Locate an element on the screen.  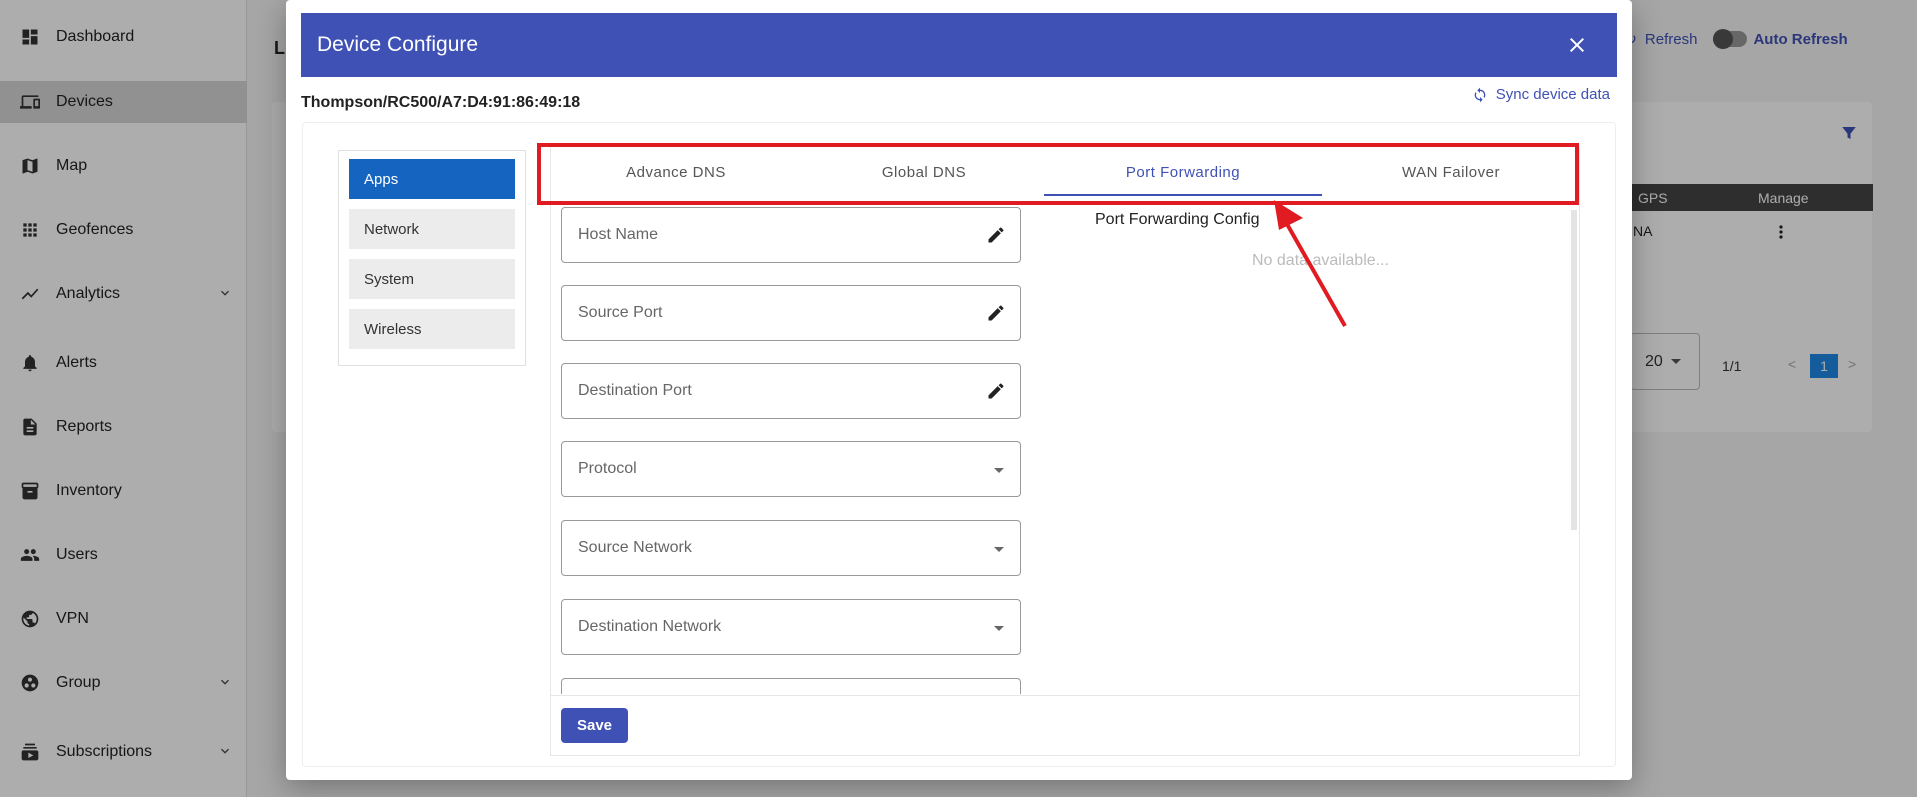
config-category-menu: Apps Network System Wireless is located at coordinates (432, 258).